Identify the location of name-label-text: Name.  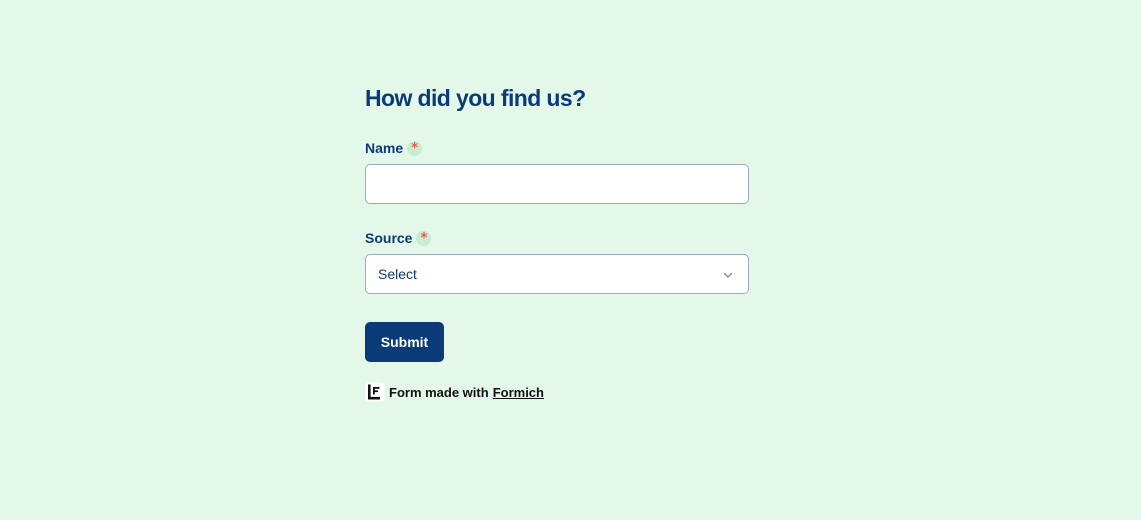
(384, 148).